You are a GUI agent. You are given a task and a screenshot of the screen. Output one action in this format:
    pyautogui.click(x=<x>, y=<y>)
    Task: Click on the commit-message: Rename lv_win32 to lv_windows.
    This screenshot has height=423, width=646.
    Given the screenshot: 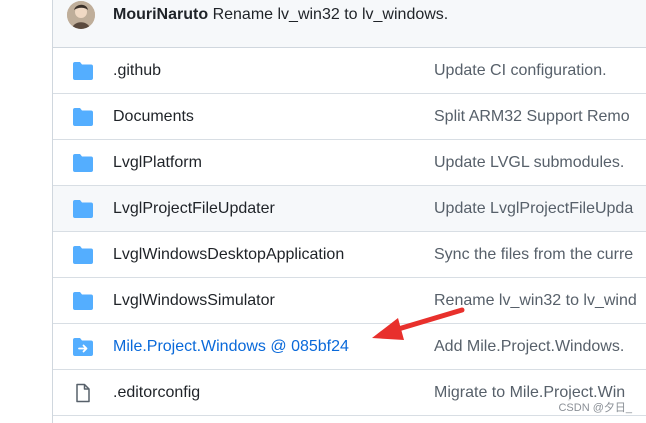 What is the action you would take?
    pyautogui.click(x=331, y=14)
    